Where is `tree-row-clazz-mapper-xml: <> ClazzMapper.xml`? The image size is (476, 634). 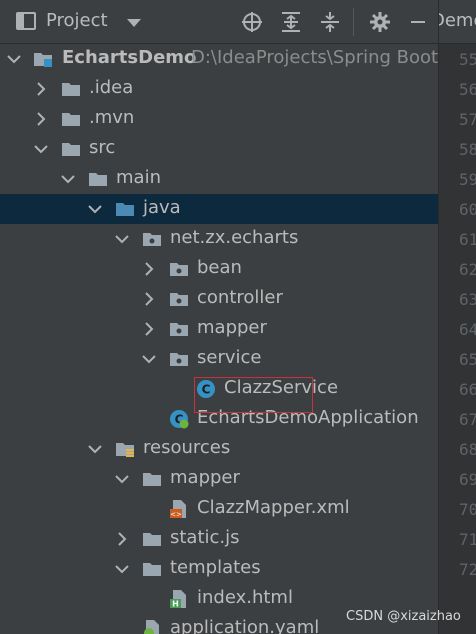 tree-row-clazz-mapper-xml: <> ClazzMapper.xml is located at coordinates (219, 509).